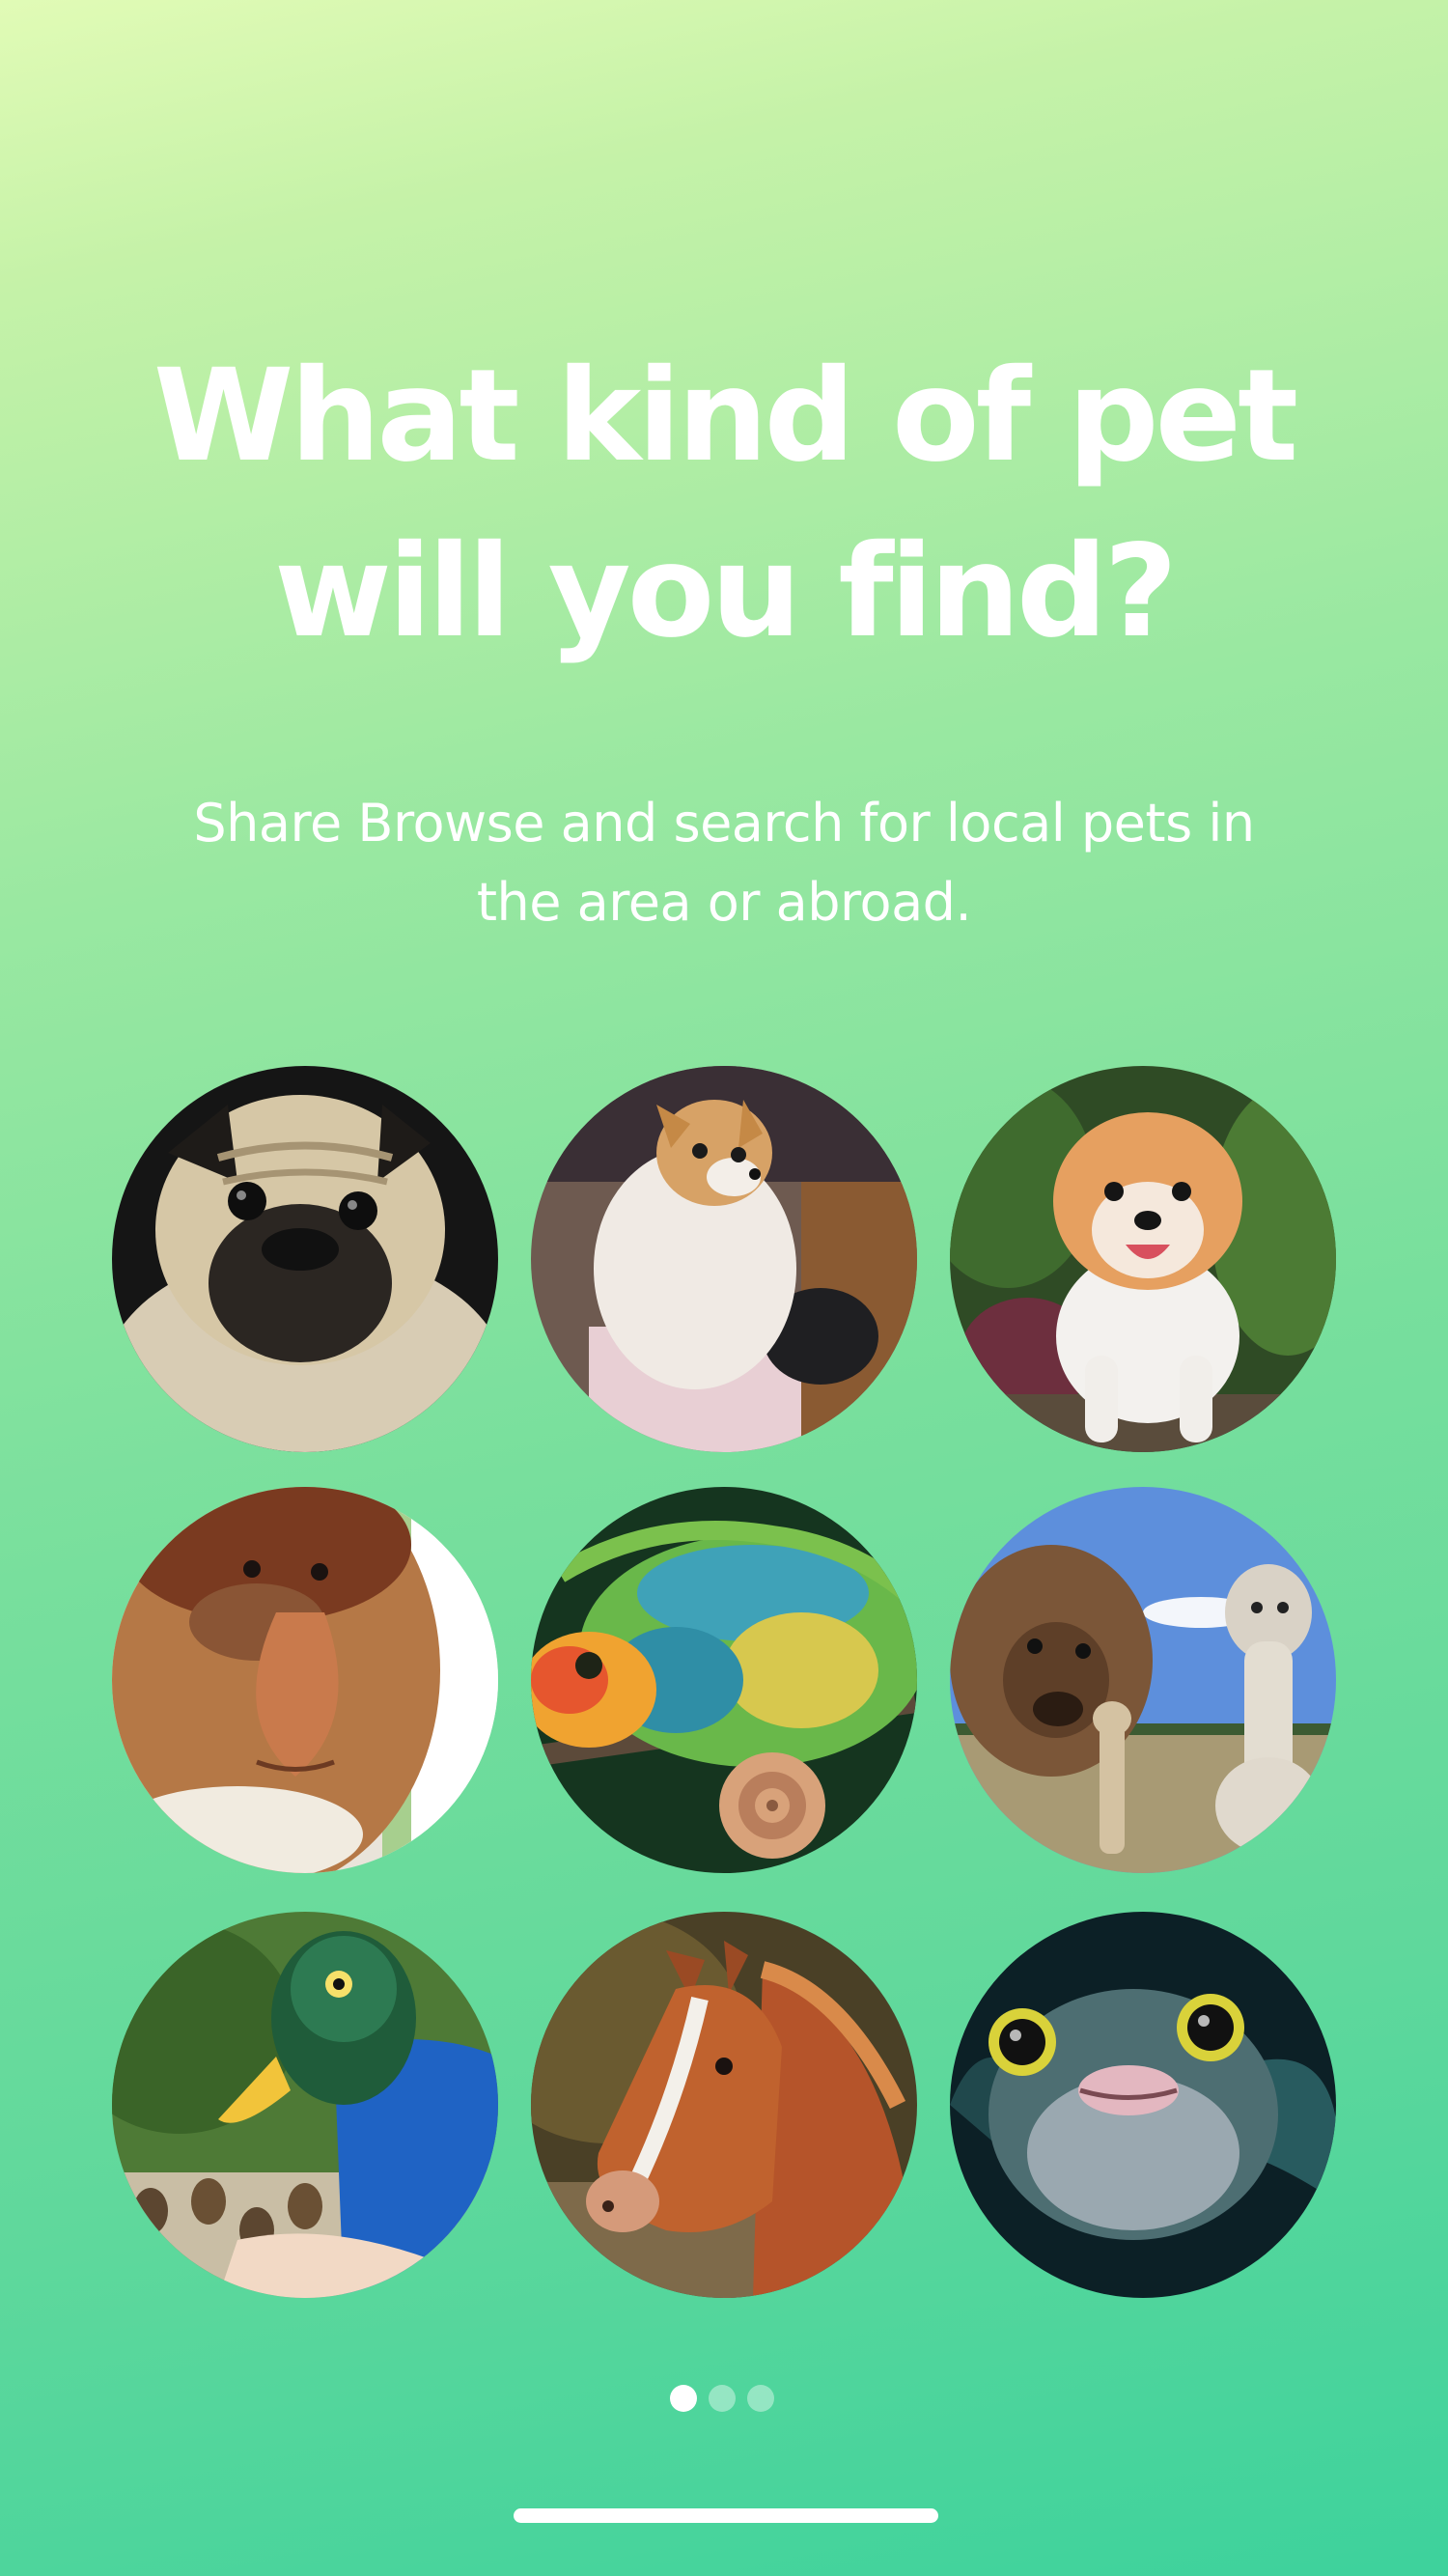 Image resolution: width=1448 pixels, height=2576 pixels. Describe the element at coordinates (726, 2515) in the screenshot. I see `home-indicator` at that location.